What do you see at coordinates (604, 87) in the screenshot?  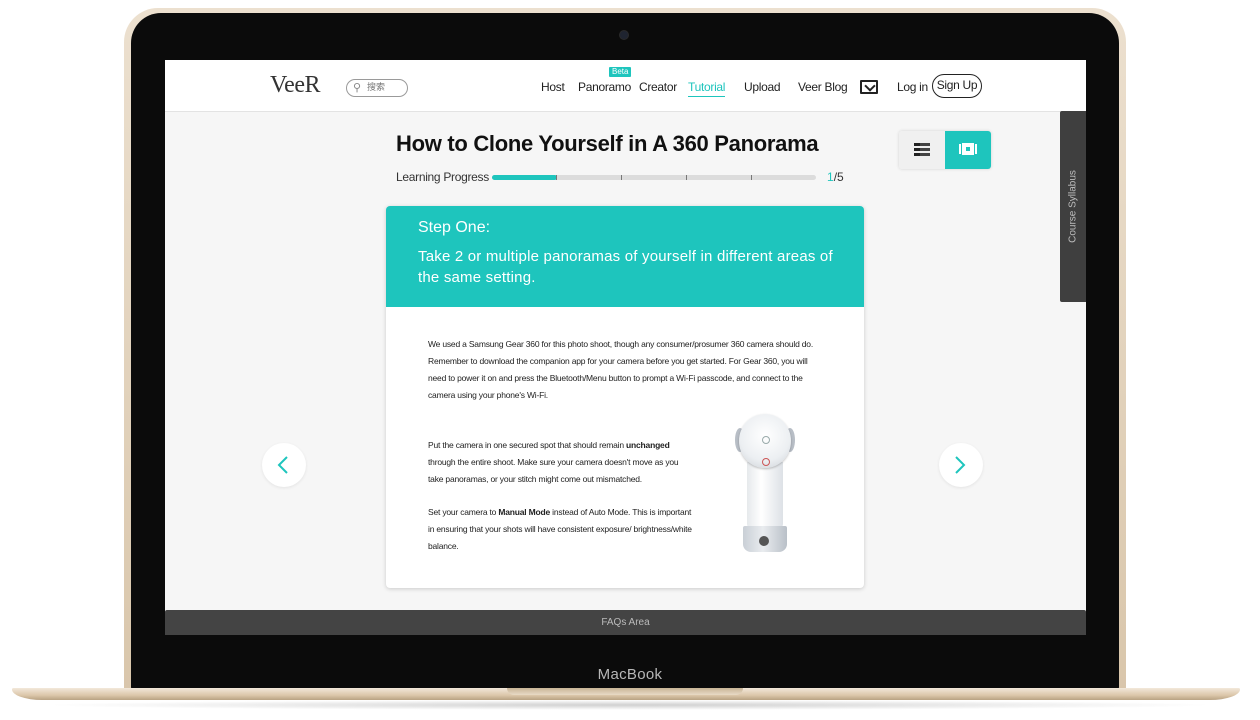 I see `nav-panoramo: Panoramo` at bounding box center [604, 87].